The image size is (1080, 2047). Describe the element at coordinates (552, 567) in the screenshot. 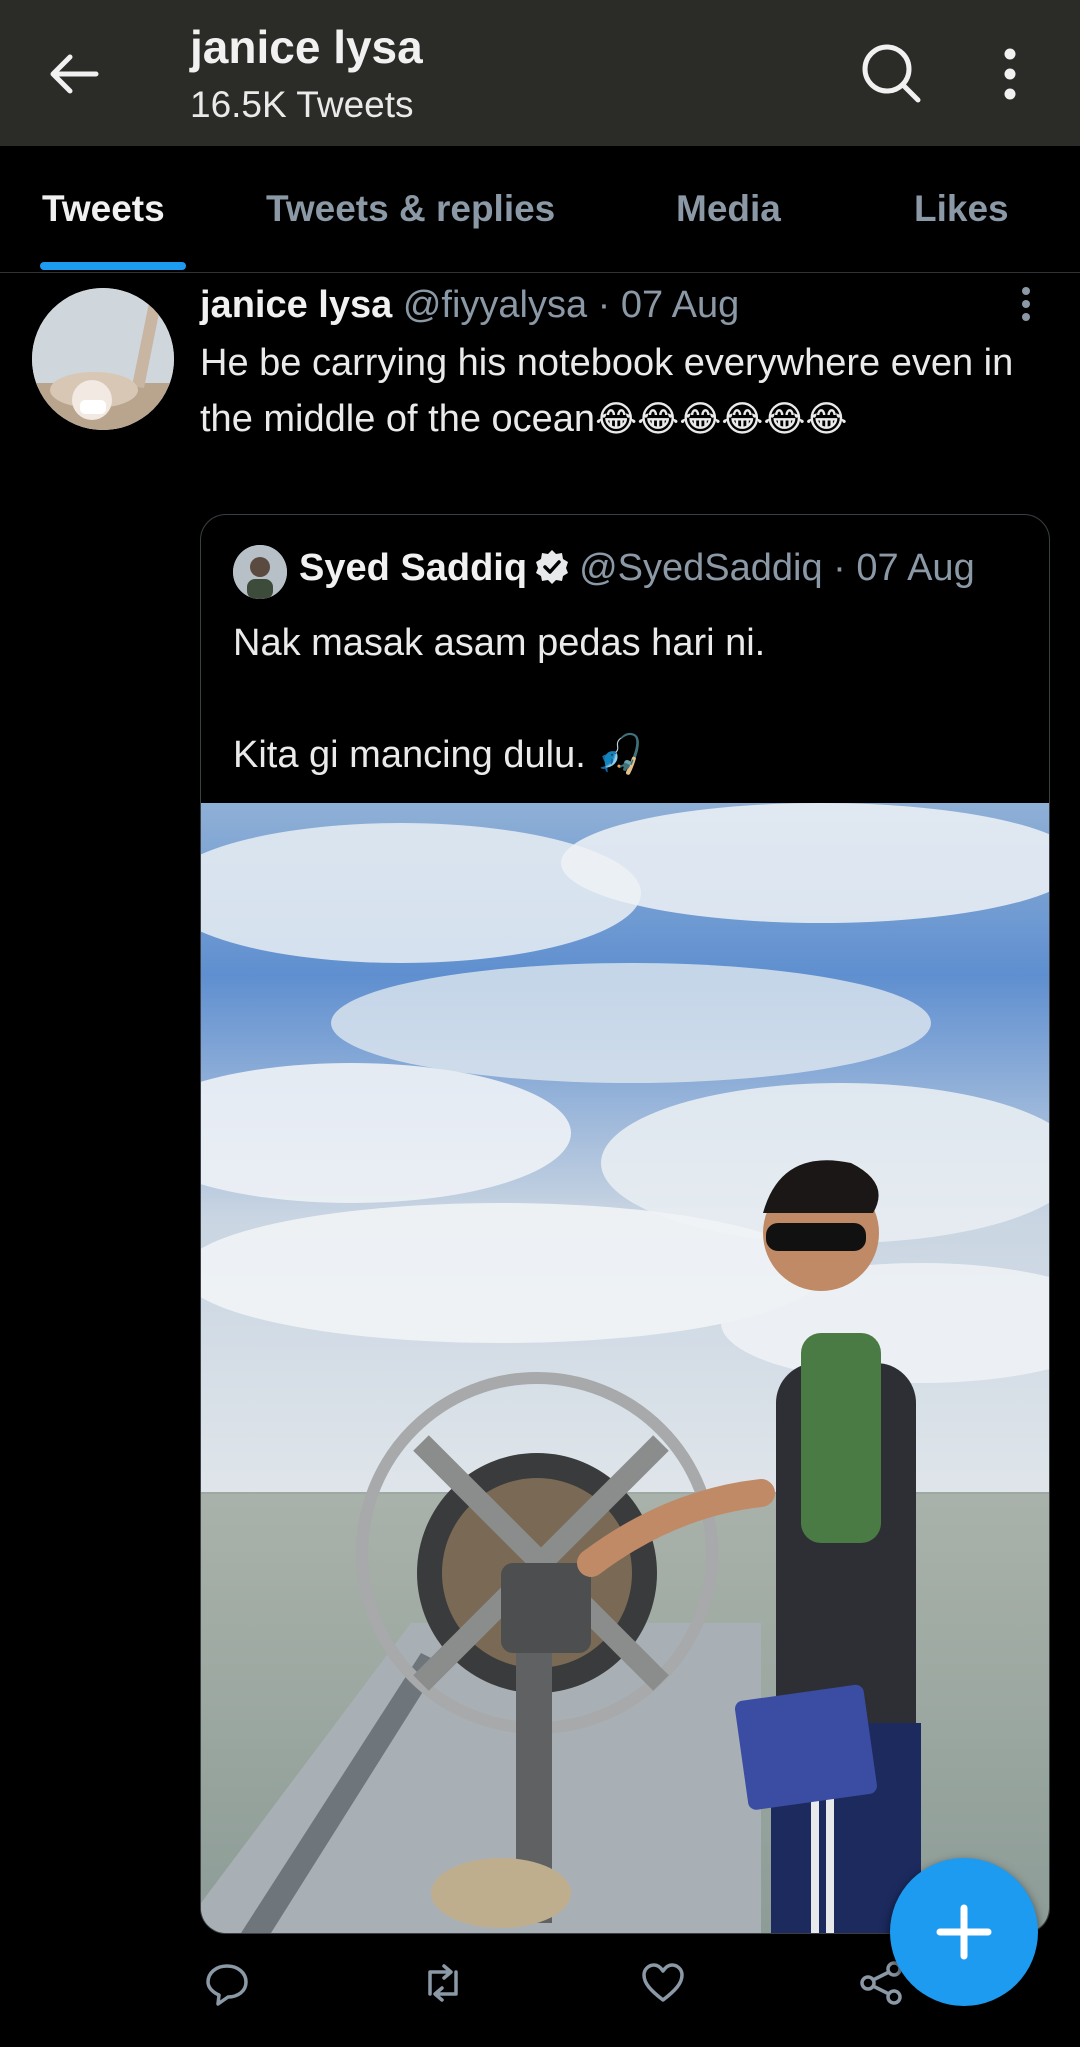

I see `verified-badge-icon` at that location.